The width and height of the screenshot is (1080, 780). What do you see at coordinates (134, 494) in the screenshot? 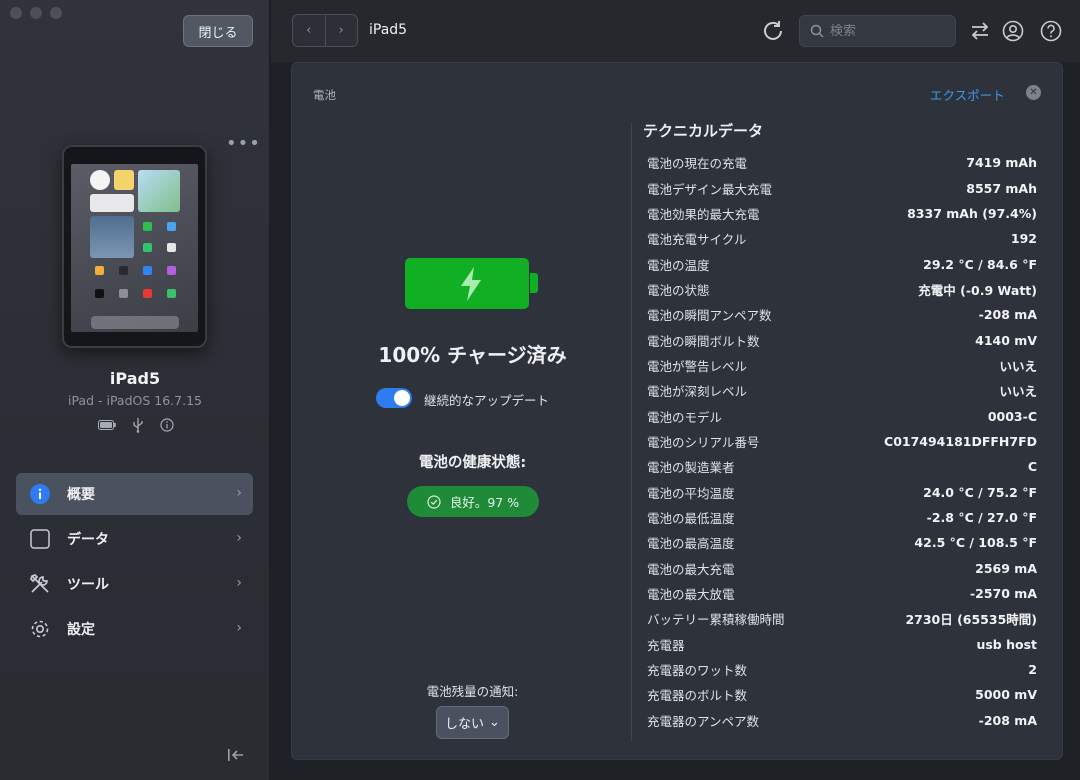
I see `sidebar-item-overview: 概要 ›` at bounding box center [134, 494].